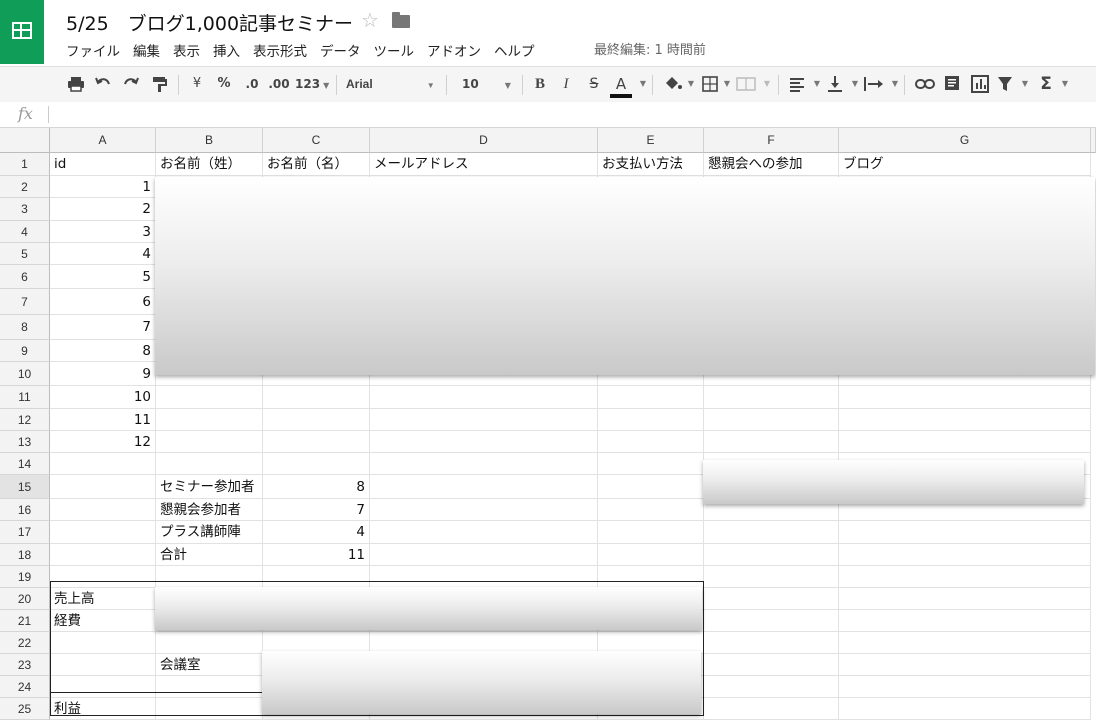  I want to click on font-size-select: 10 ▼, so click(488, 84).